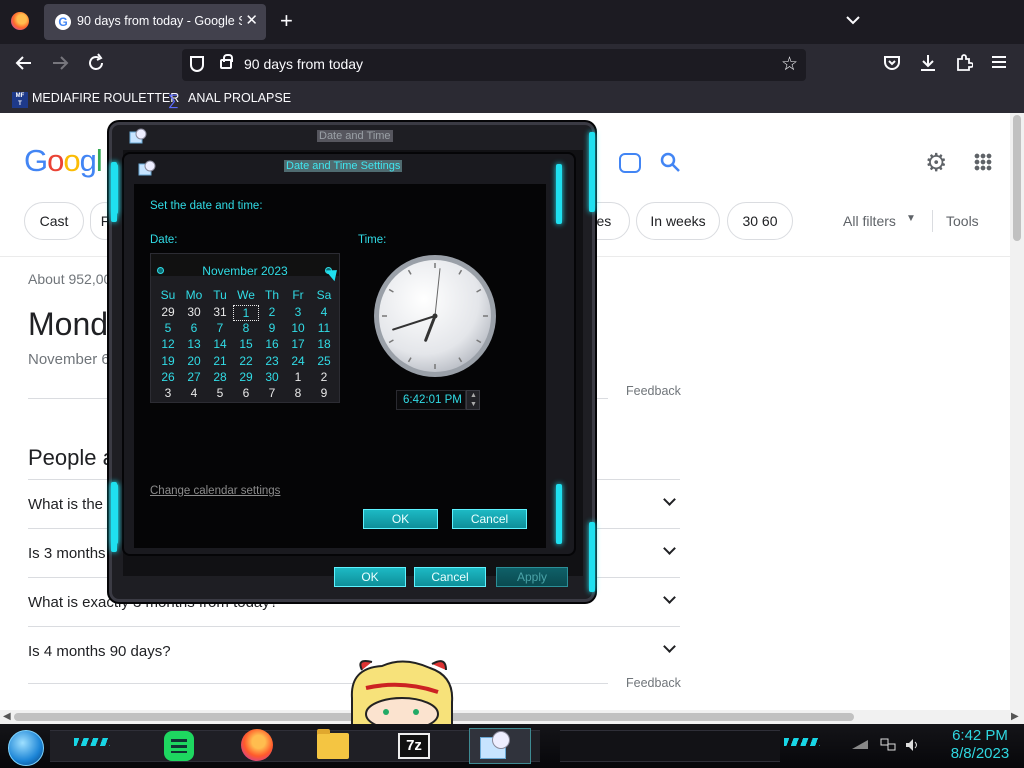 This screenshot has height=768, width=1024. I want to click on spin-down-icon: ▼, so click(473, 404).